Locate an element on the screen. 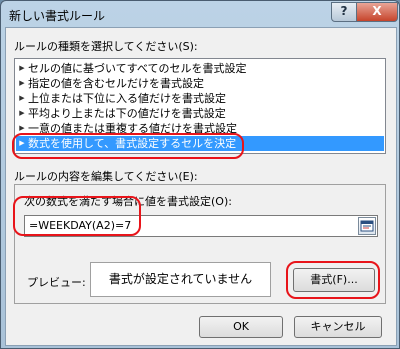 The image size is (400, 349). close-button: X is located at coordinates (377, 12).